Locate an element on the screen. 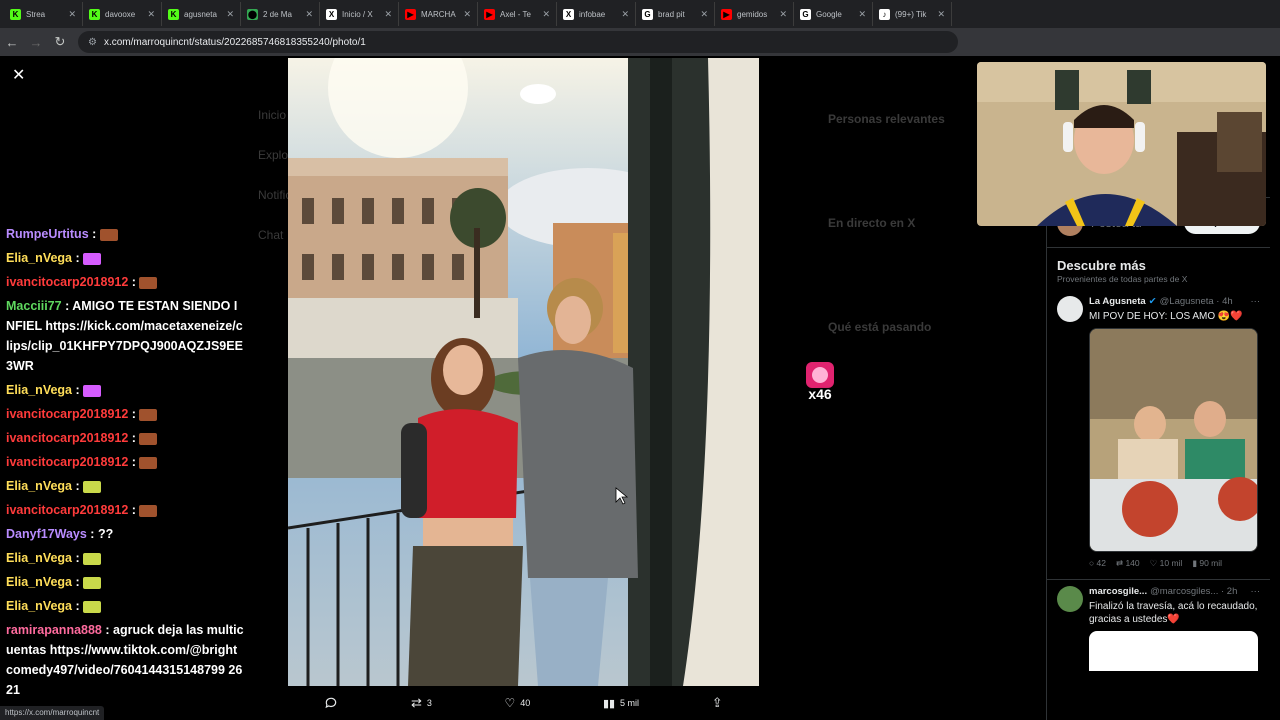  reply-count: 42 is located at coordinates (1101, 563).